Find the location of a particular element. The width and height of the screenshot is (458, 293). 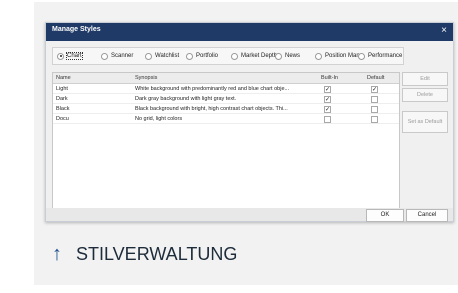

column-header-default: Default is located at coordinates (375, 78).